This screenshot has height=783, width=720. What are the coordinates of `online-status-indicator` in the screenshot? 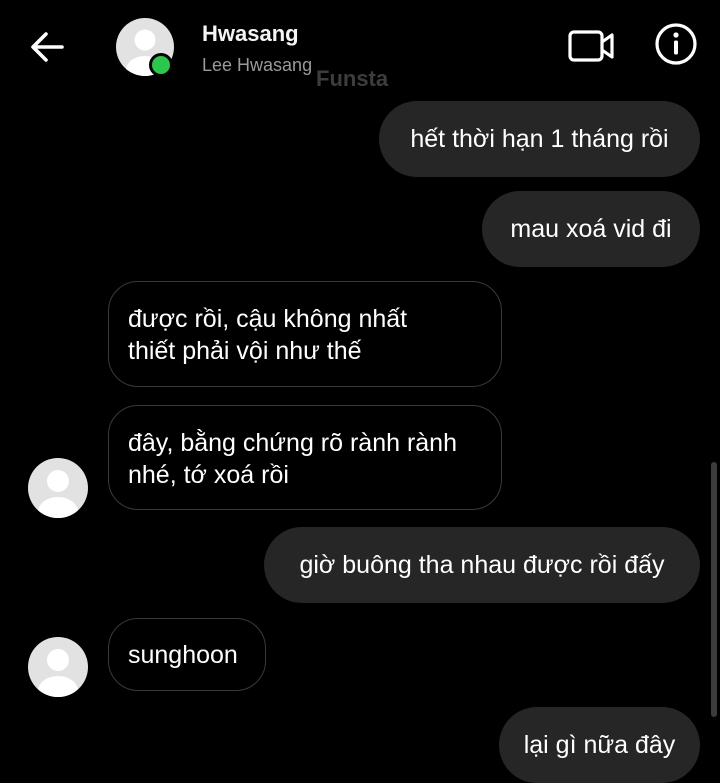 It's located at (161, 65).